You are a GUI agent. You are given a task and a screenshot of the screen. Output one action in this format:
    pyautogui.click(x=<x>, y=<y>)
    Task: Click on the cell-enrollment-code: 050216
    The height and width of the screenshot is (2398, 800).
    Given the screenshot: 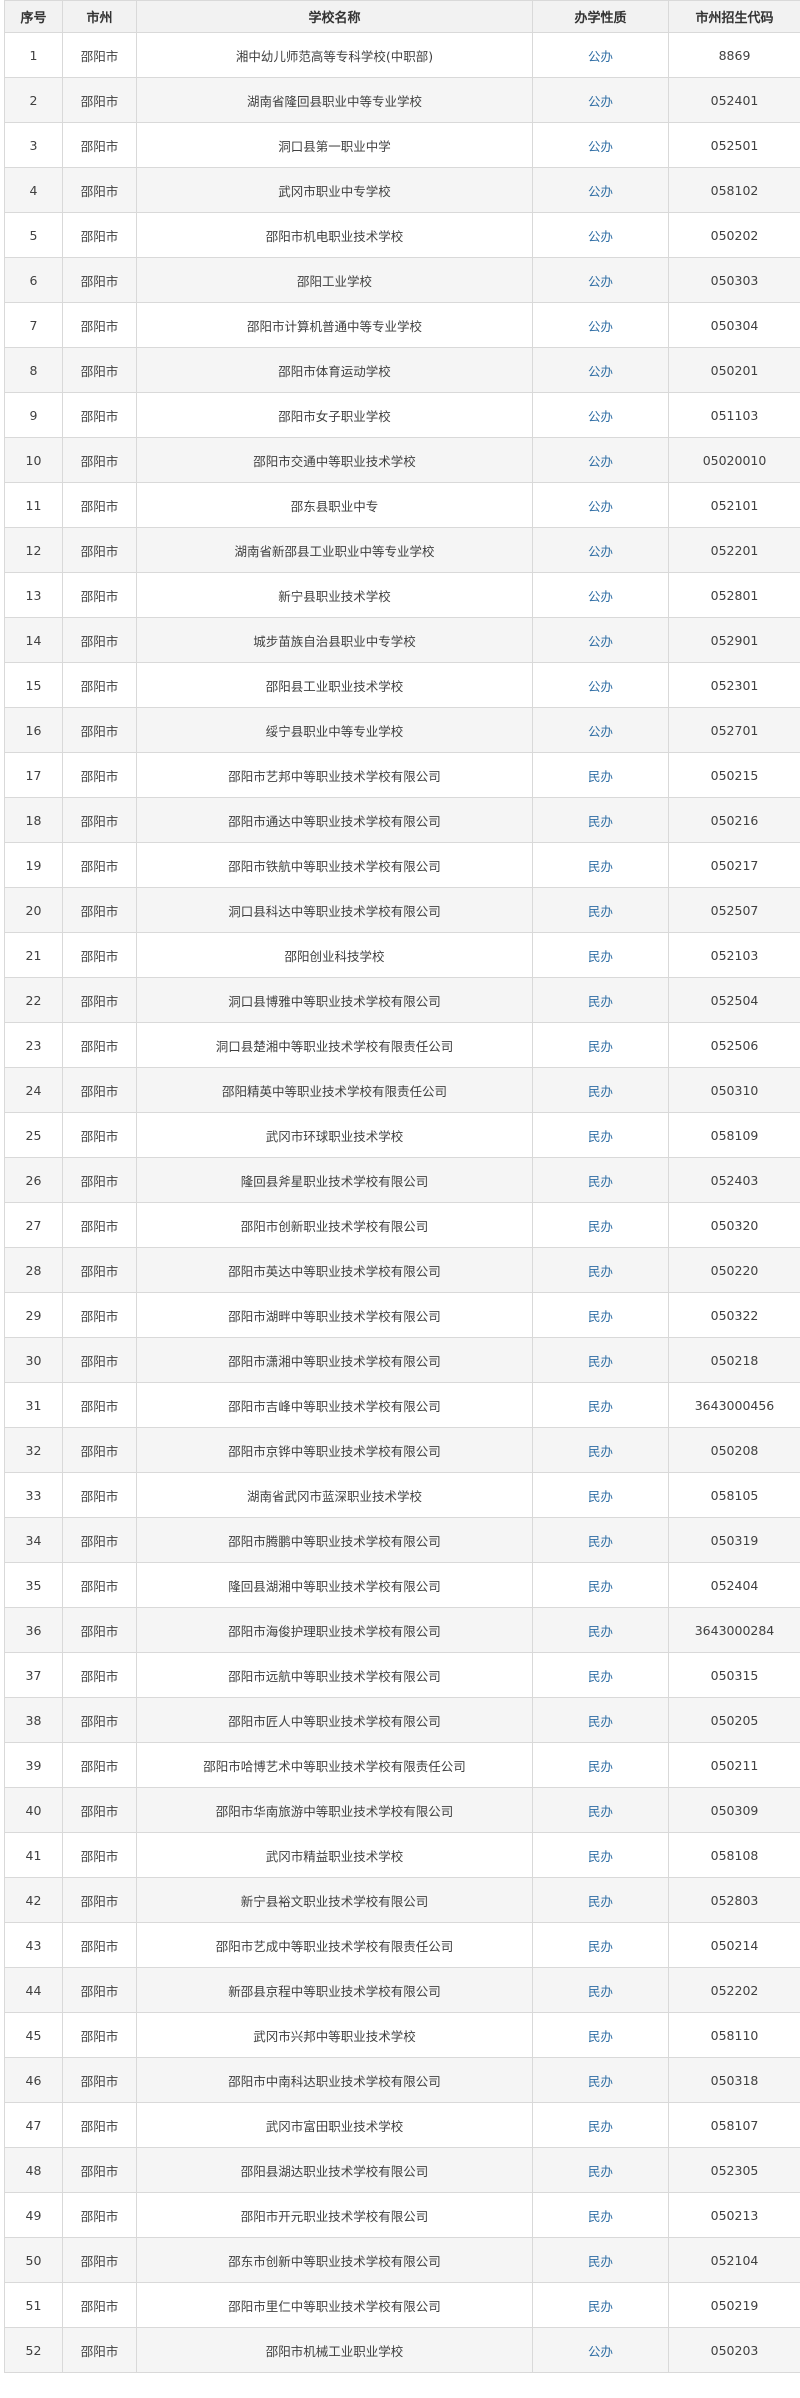 What is the action you would take?
    pyautogui.click(x=734, y=820)
    